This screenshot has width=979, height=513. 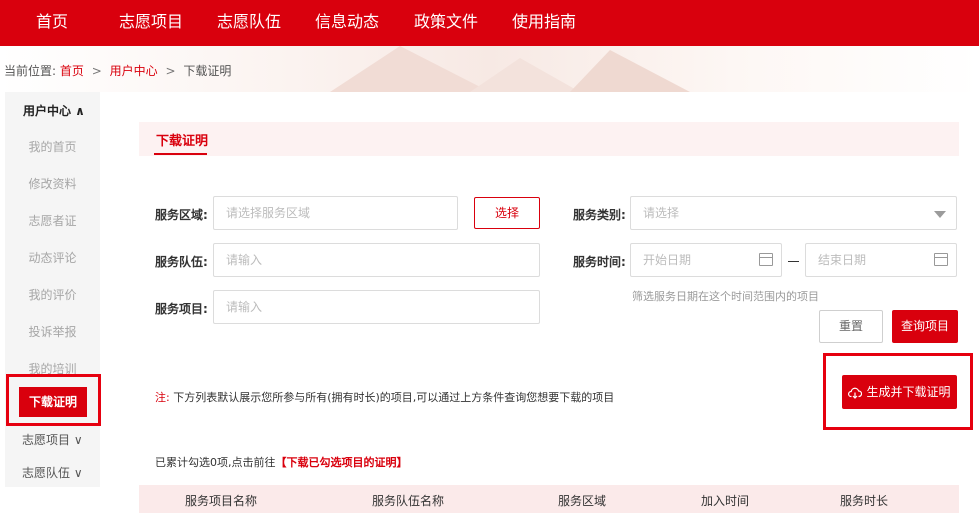 I want to click on table-header: 服务项目名称 服务队伍名称 服务区域 加入时间 服务时长, so click(x=549, y=499).